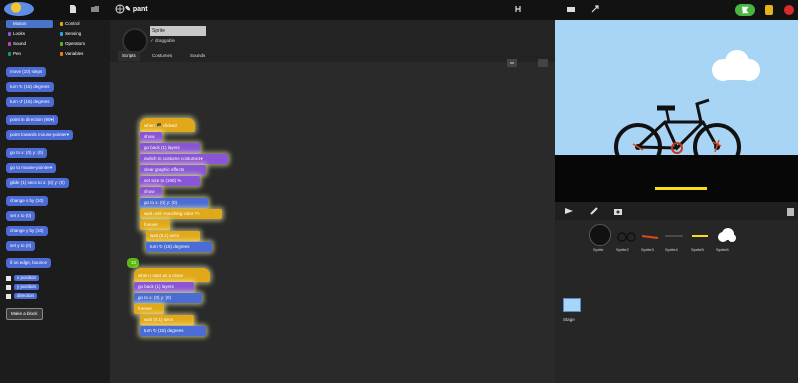 The image size is (798, 383). Describe the element at coordinates (789, 10) in the screenshot. I see `stop-button` at that location.